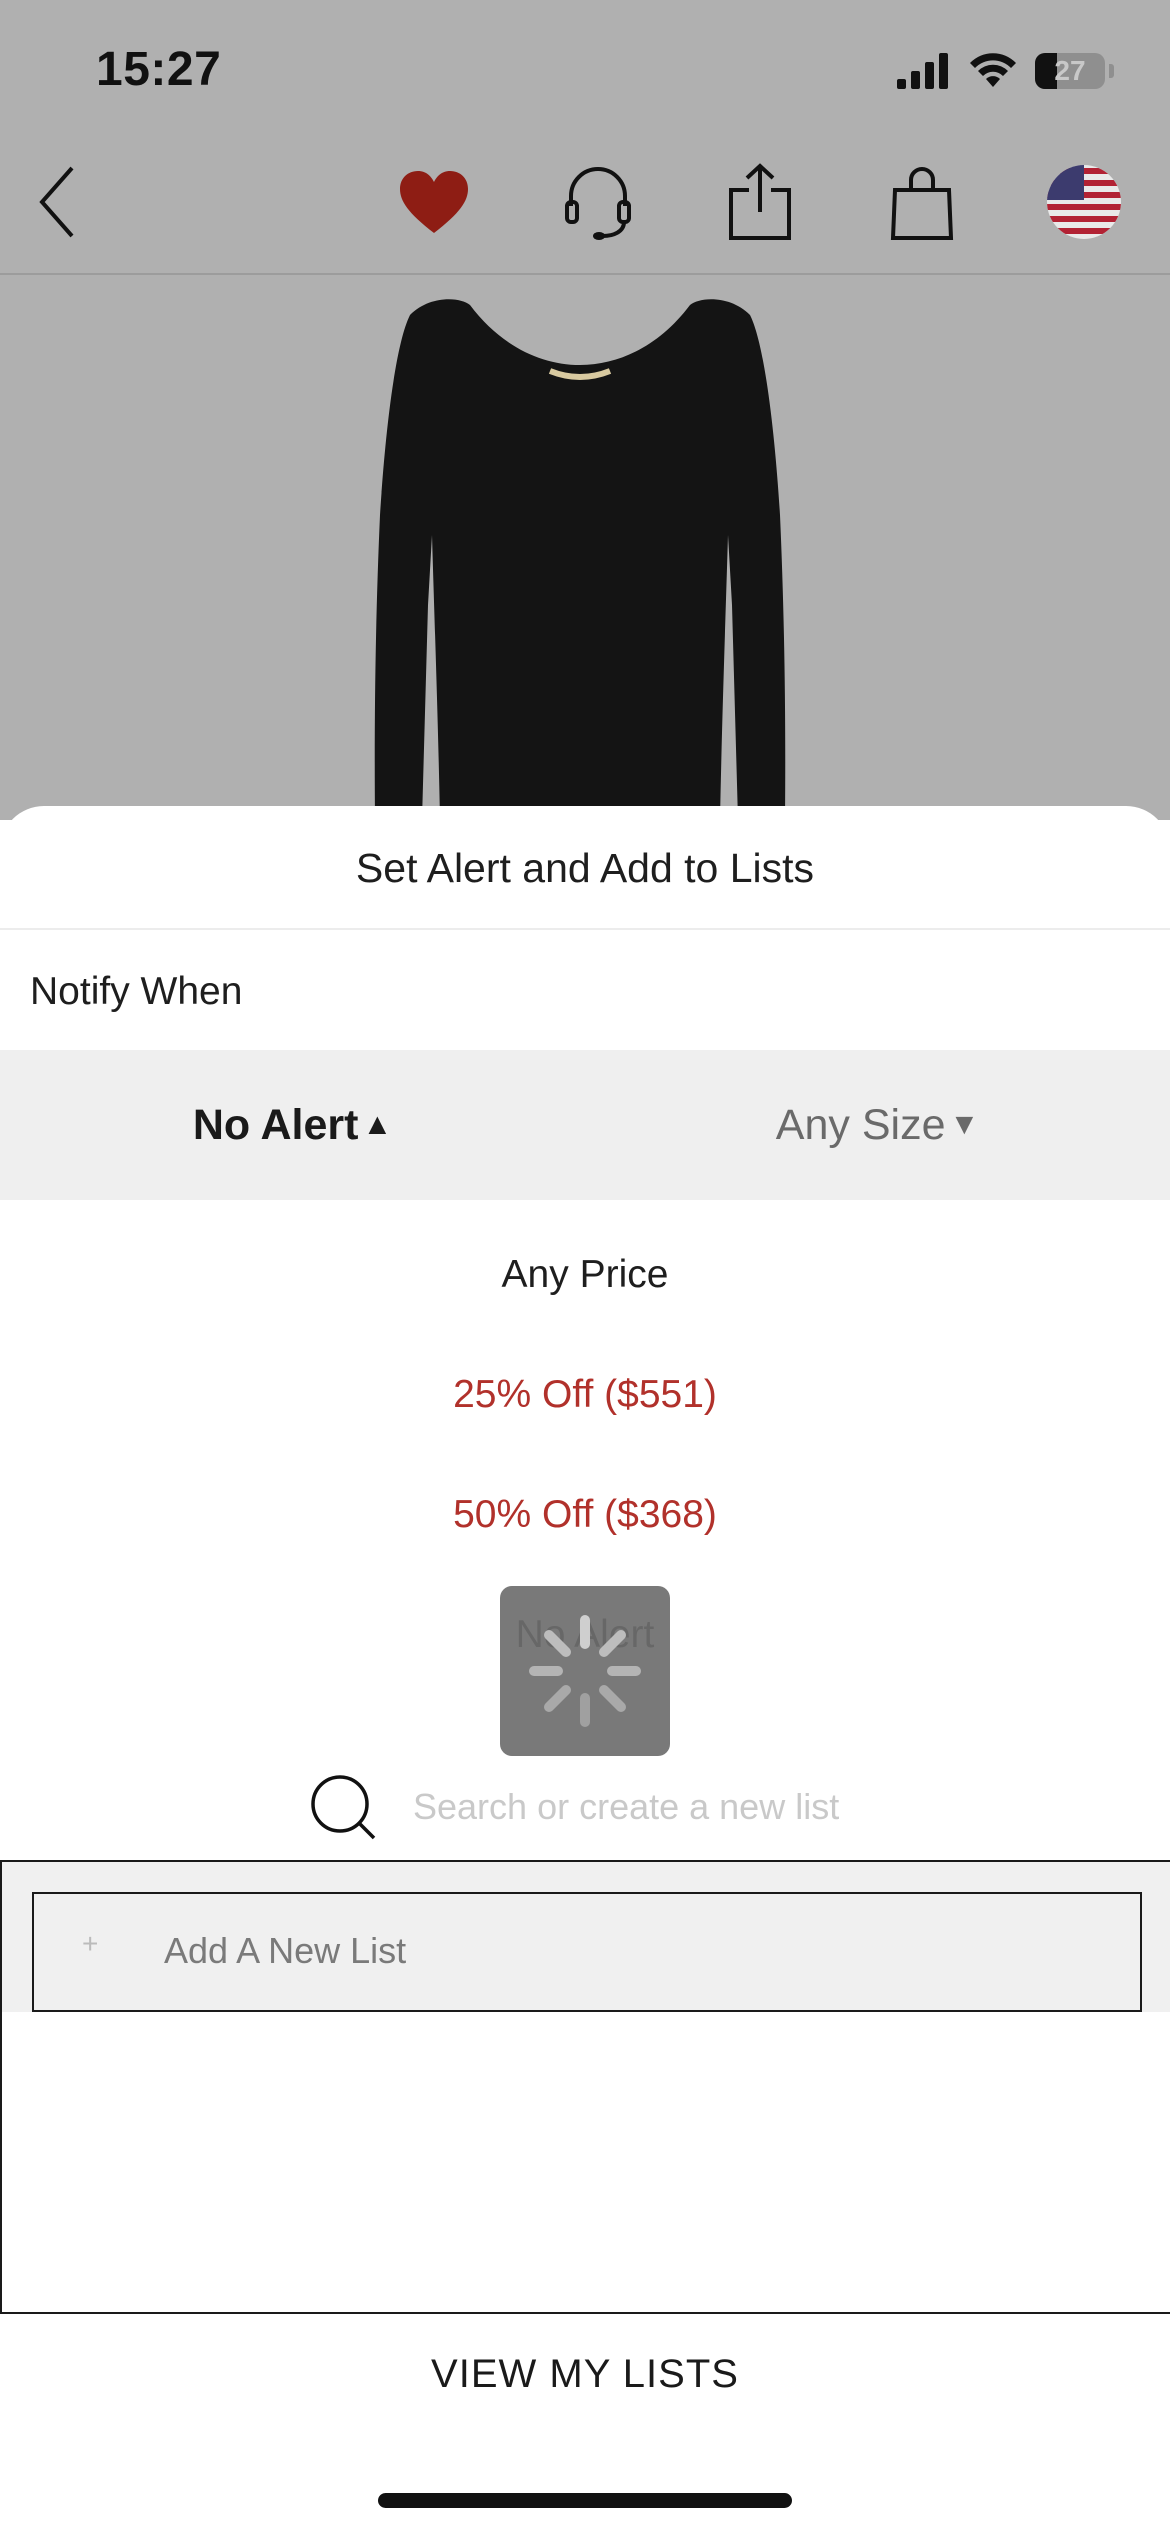  Describe the element at coordinates (585, 2500) in the screenshot. I see `home-indicator` at that location.